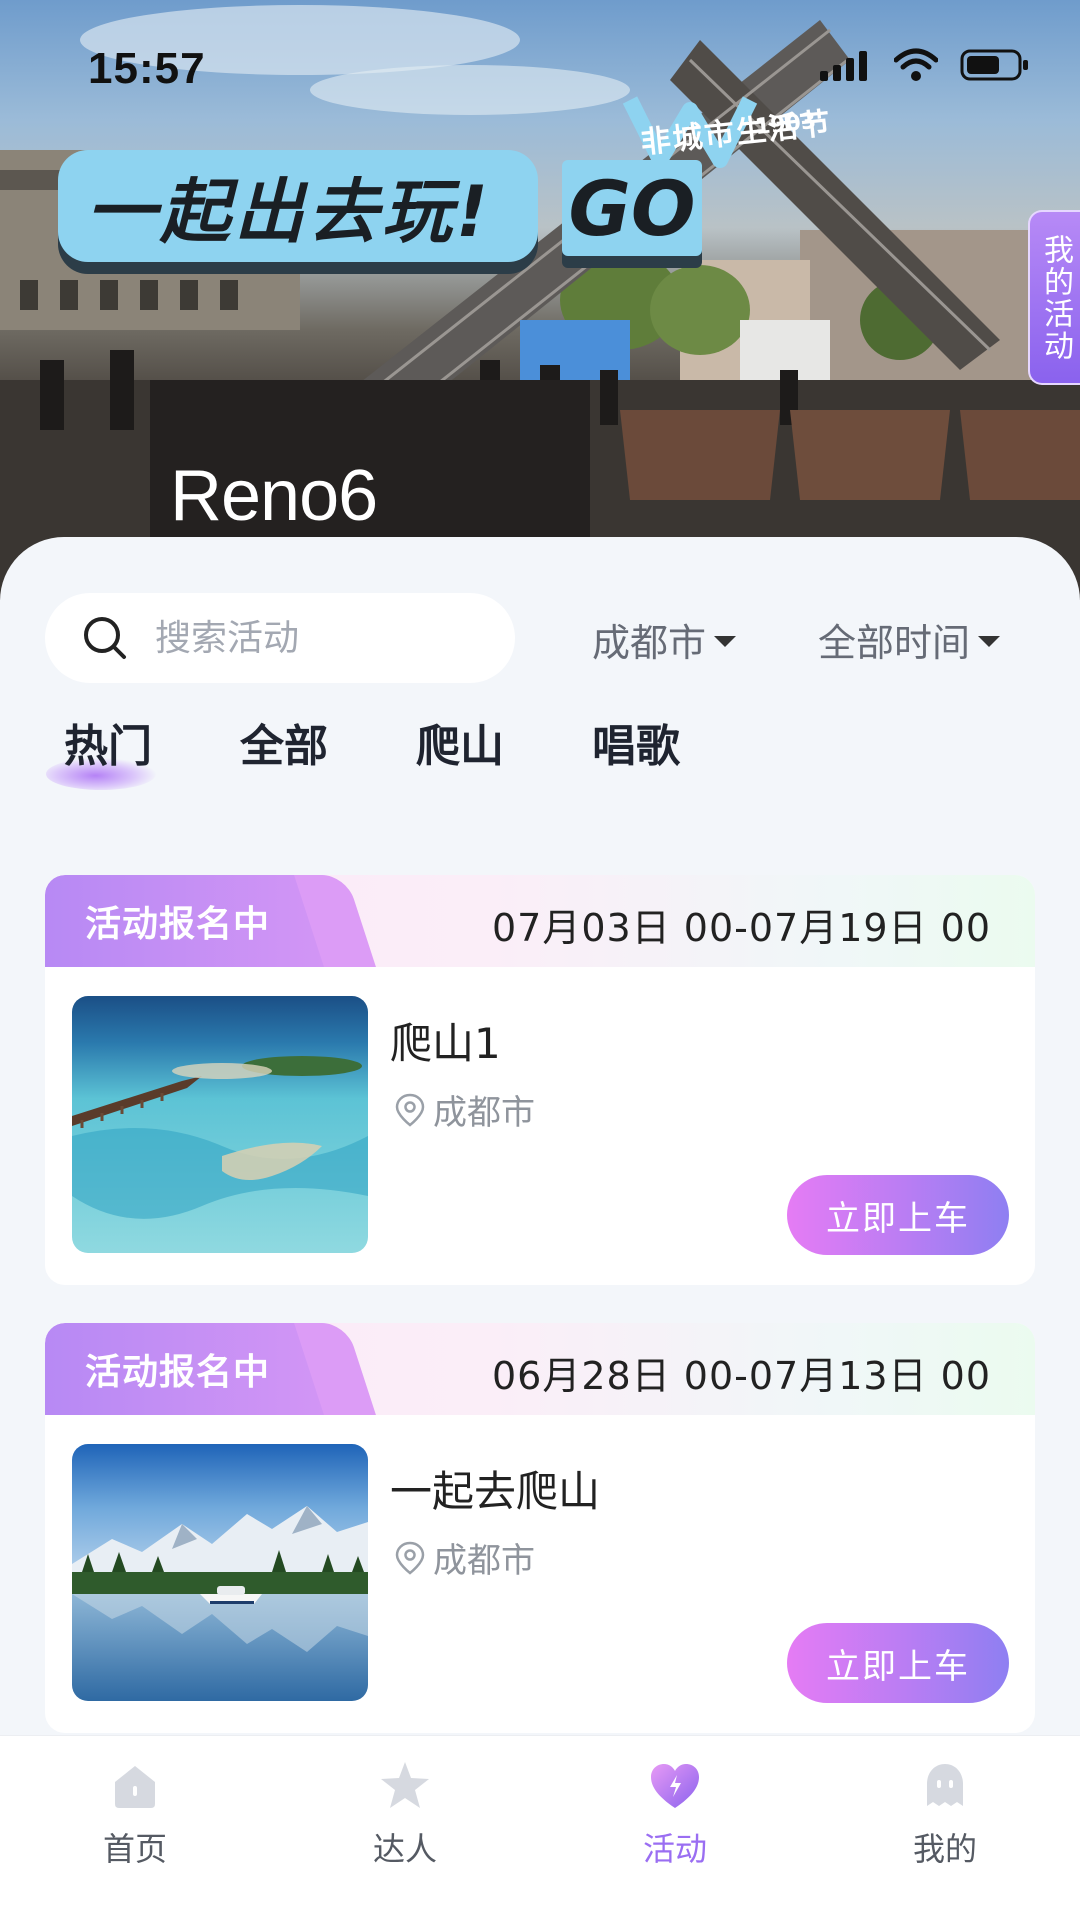 Image resolution: width=1080 pixels, height=1920 pixels. Describe the element at coordinates (944, 1849) in the screenshot. I see `tabbar-label-mine: 我的` at that location.